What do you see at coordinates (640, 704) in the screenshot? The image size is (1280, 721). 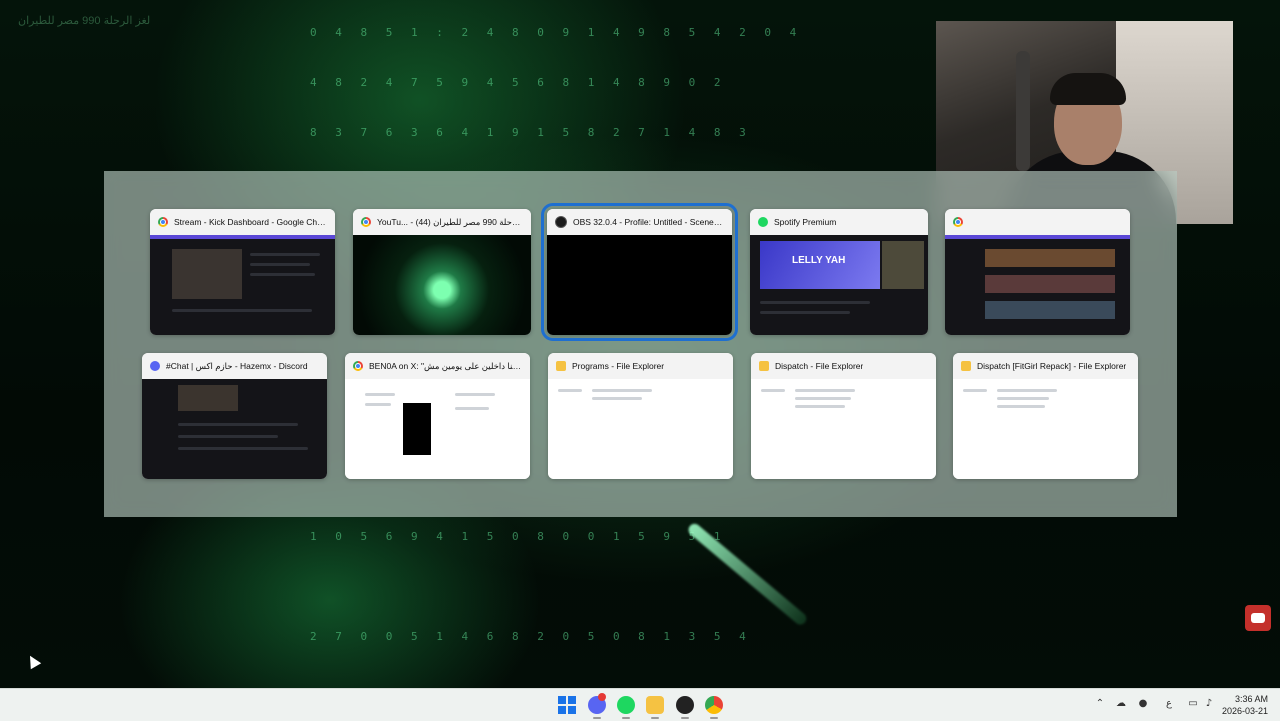 I see `taskbar: ⌃ ☁ ● ع ▭ ♪ 3:36 AM 2026-03-21` at bounding box center [640, 704].